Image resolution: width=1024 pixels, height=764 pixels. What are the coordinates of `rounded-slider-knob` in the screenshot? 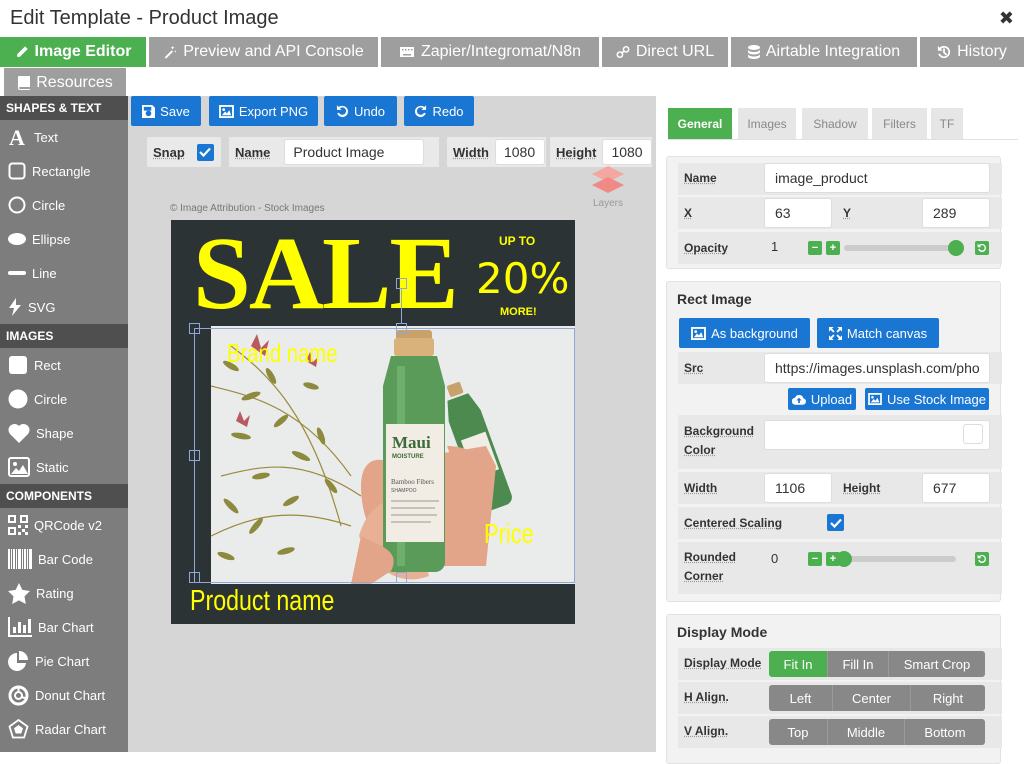 It's located at (844, 559).